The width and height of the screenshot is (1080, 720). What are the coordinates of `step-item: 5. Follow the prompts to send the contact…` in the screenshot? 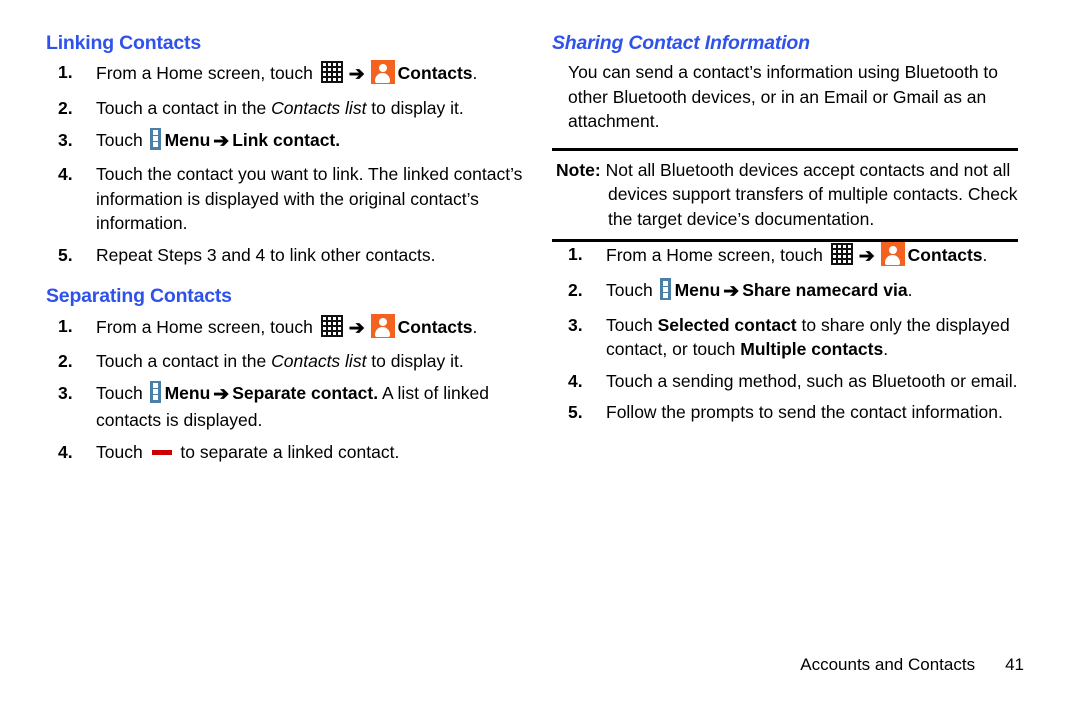 It's located at (788, 412).